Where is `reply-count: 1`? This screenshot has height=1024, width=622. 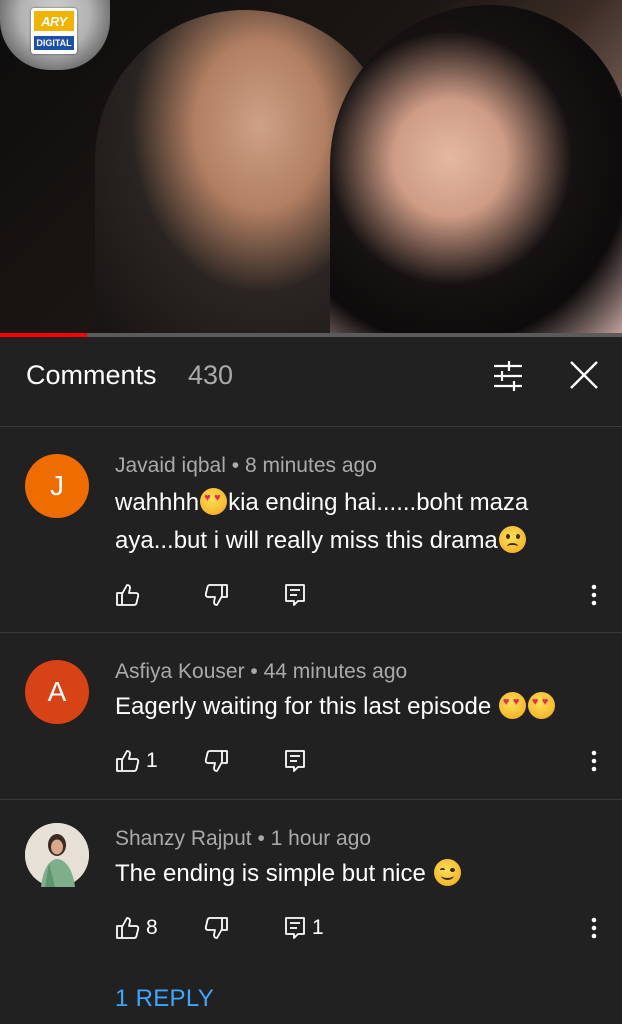 reply-count: 1 is located at coordinates (318, 927).